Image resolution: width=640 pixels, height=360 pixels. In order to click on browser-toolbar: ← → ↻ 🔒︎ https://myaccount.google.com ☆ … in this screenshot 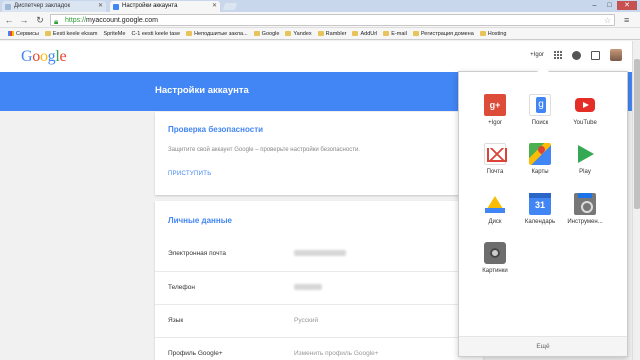, I will do `click(320, 20)`.